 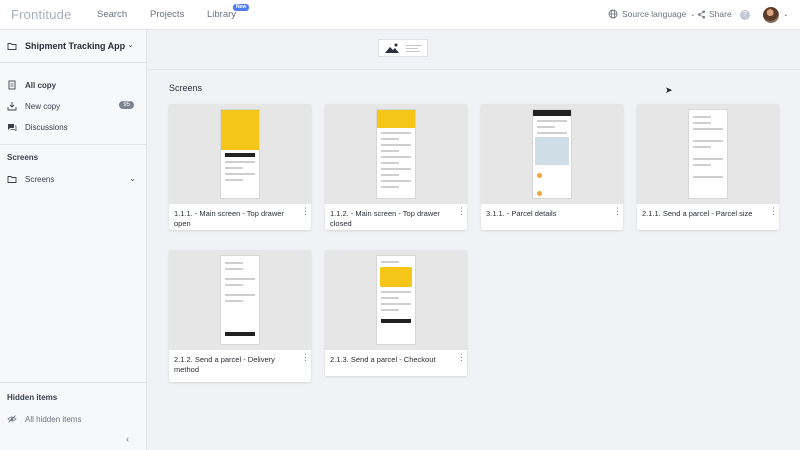 What do you see at coordinates (43, 106) in the screenshot?
I see `sidebar-item-label: New copy` at bounding box center [43, 106].